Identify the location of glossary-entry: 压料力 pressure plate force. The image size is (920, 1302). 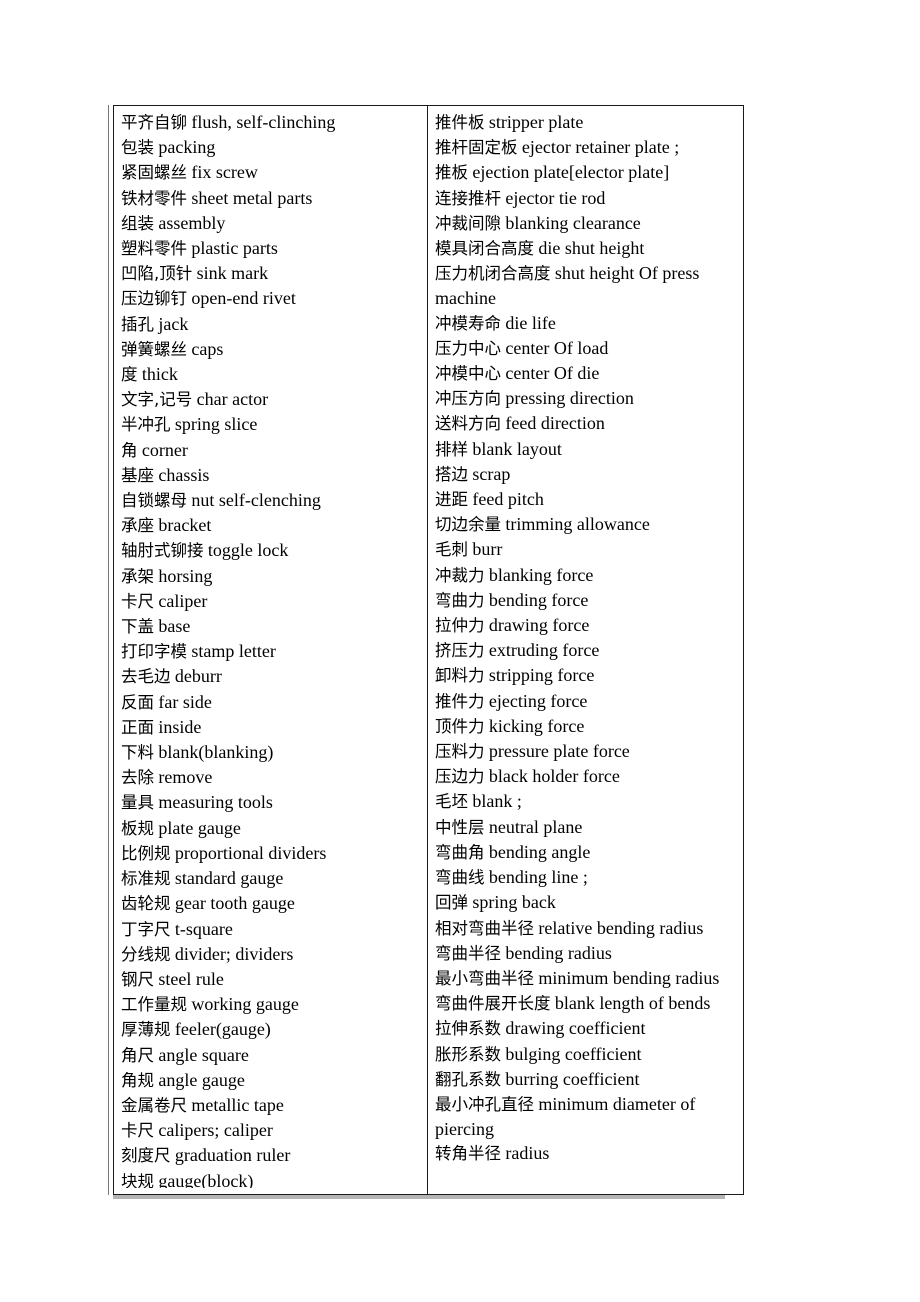
(587, 751).